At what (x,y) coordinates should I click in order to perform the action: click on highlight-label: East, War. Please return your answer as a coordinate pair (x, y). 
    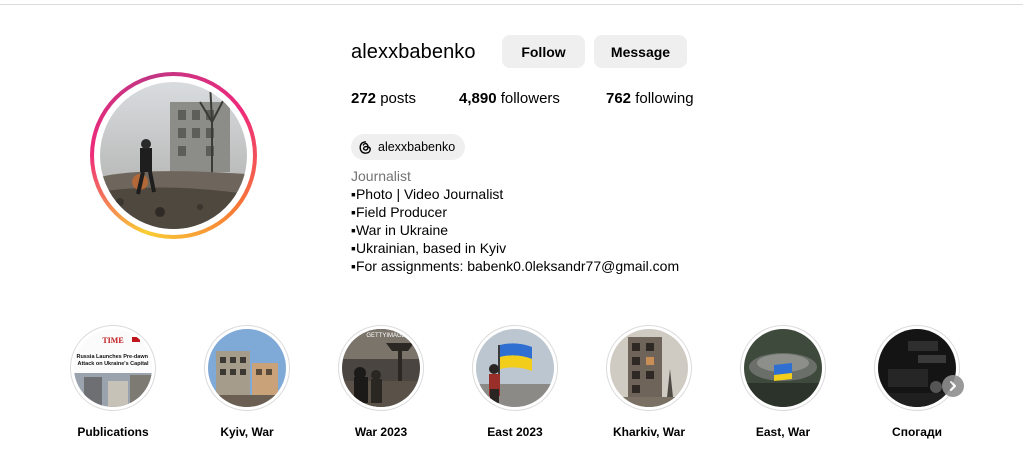
    Looking at the image, I should click on (783, 432).